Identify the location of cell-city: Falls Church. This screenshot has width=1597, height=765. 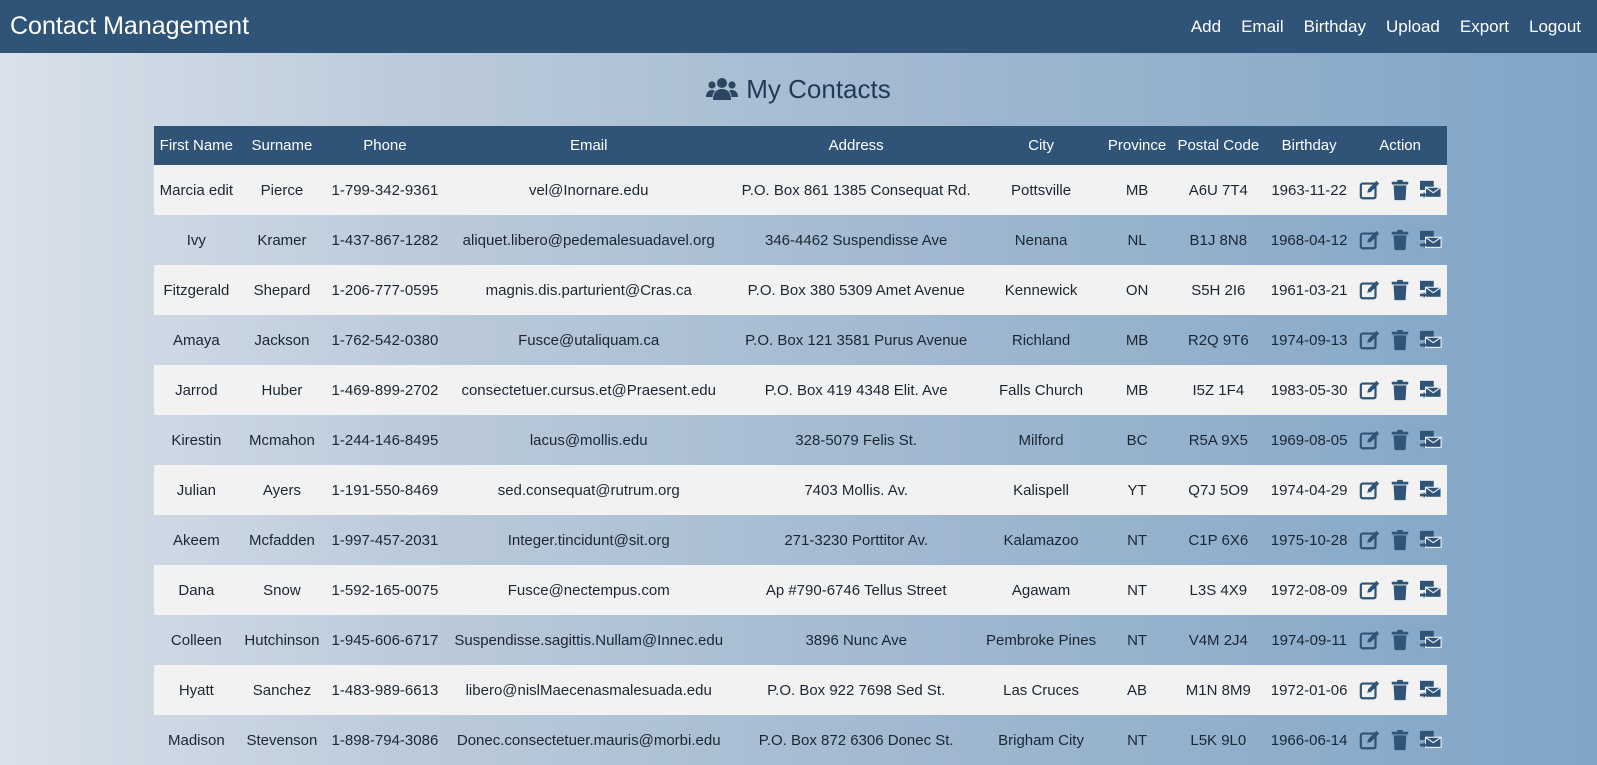
(1041, 390).